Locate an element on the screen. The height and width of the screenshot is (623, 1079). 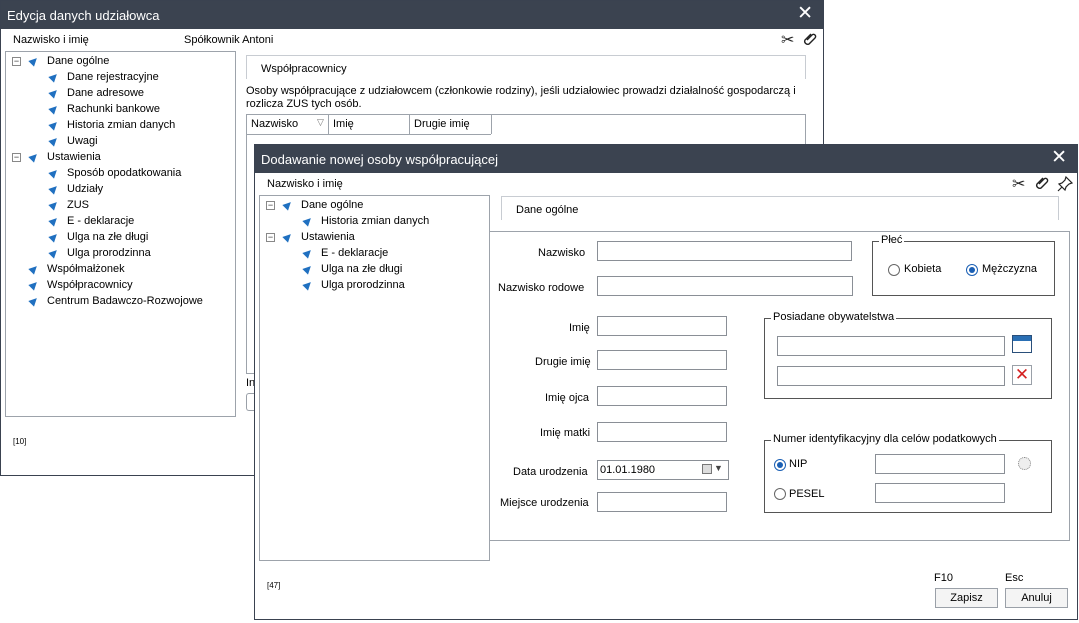
miejsce-urodzenia-input is located at coordinates (662, 502).